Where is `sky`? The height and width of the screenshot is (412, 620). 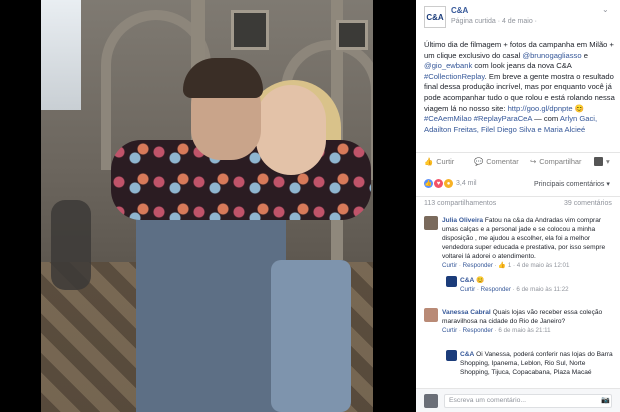
sky is located at coordinates (61, 55).